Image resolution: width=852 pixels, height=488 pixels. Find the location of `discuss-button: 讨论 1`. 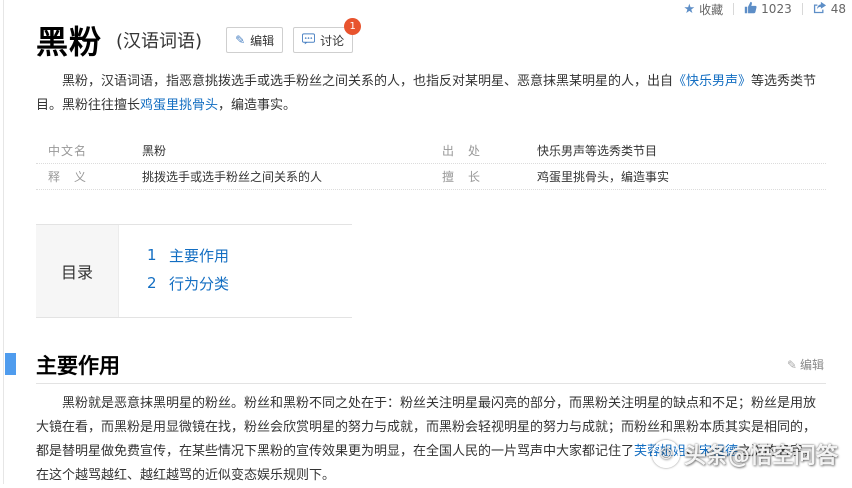

discuss-button: 讨论 1 is located at coordinates (327, 35).